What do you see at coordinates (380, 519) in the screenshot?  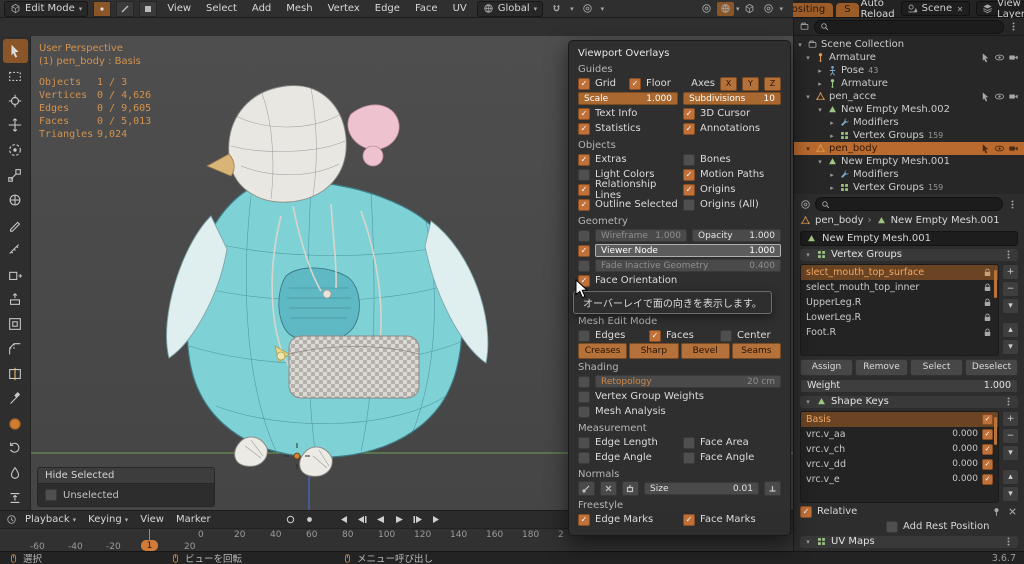 I see `play-reverse-button` at bounding box center [380, 519].